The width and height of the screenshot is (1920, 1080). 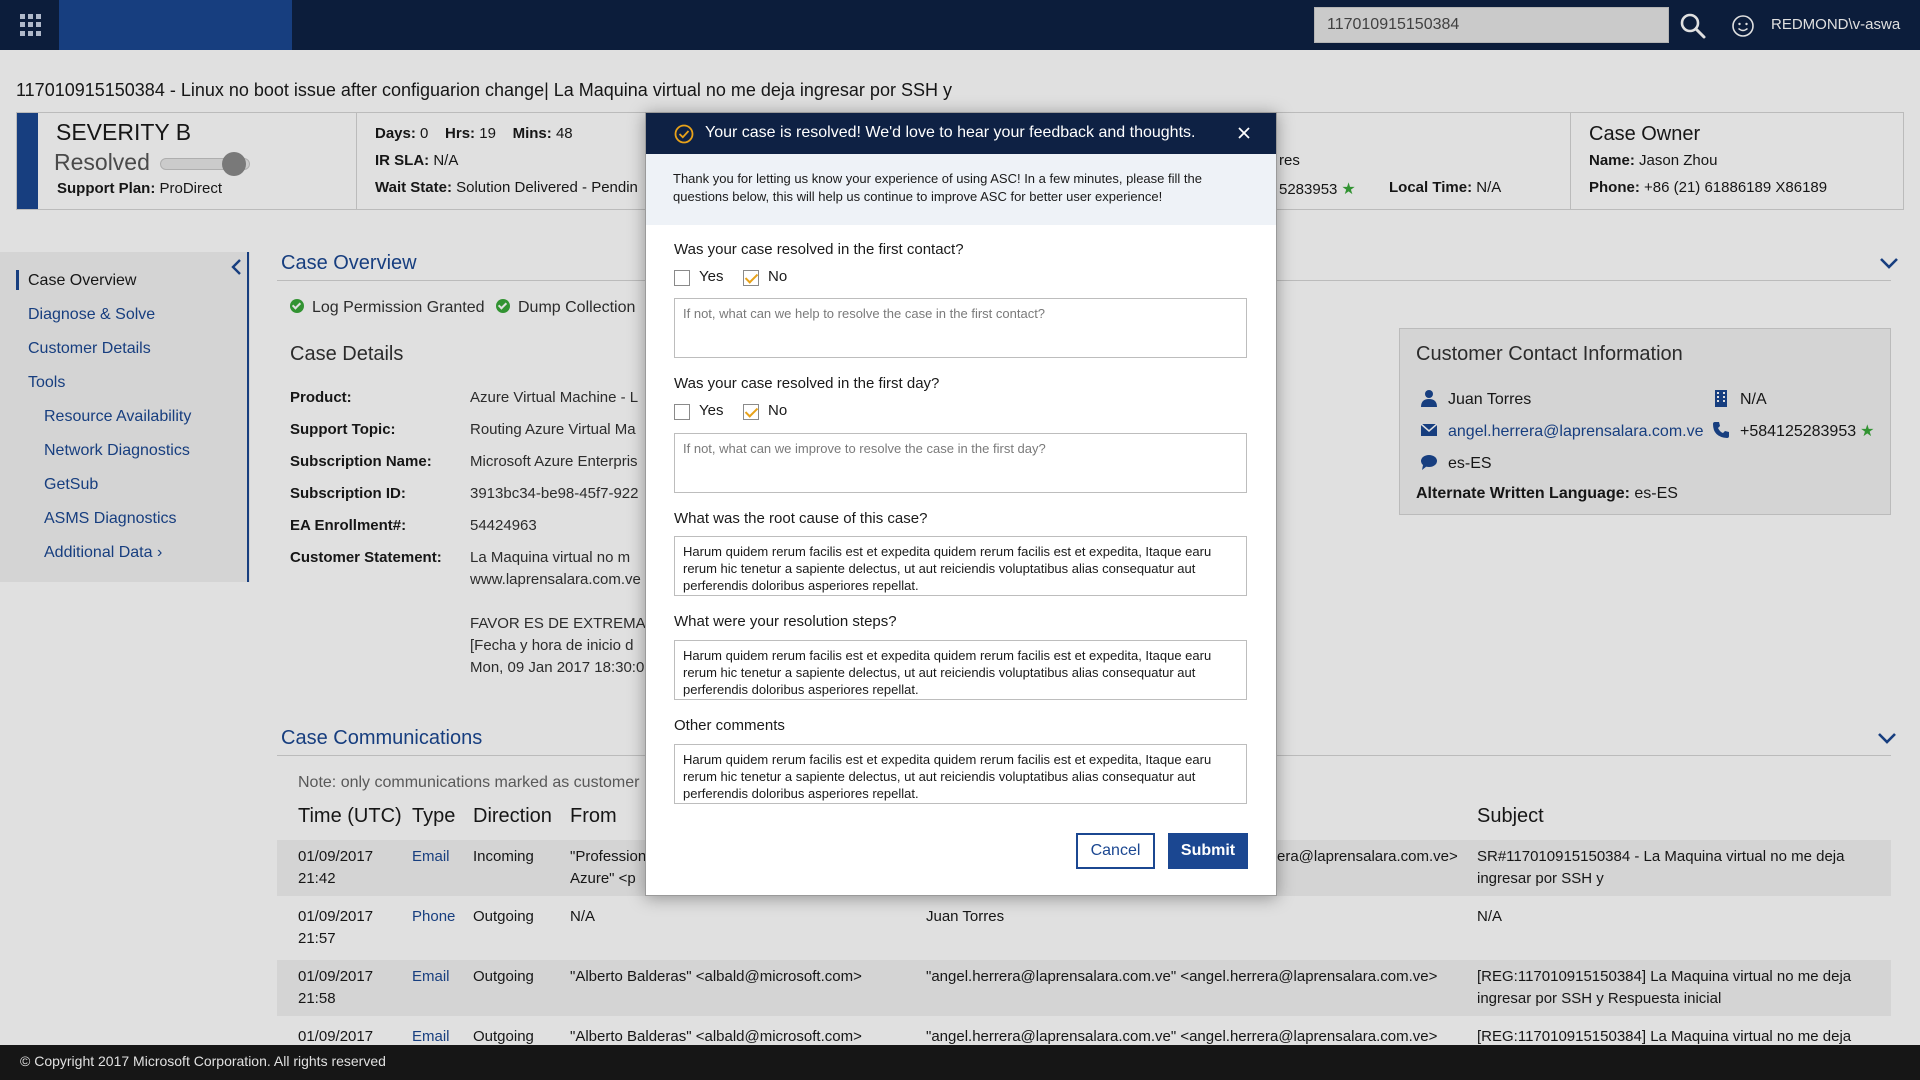 What do you see at coordinates (682, 278) in the screenshot?
I see `checkbox-first-contact-yes` at bounding box center [682, 278].